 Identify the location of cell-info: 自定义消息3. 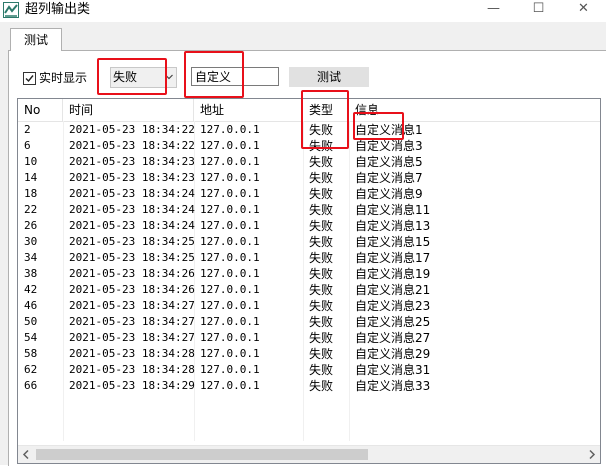
(389, 146).